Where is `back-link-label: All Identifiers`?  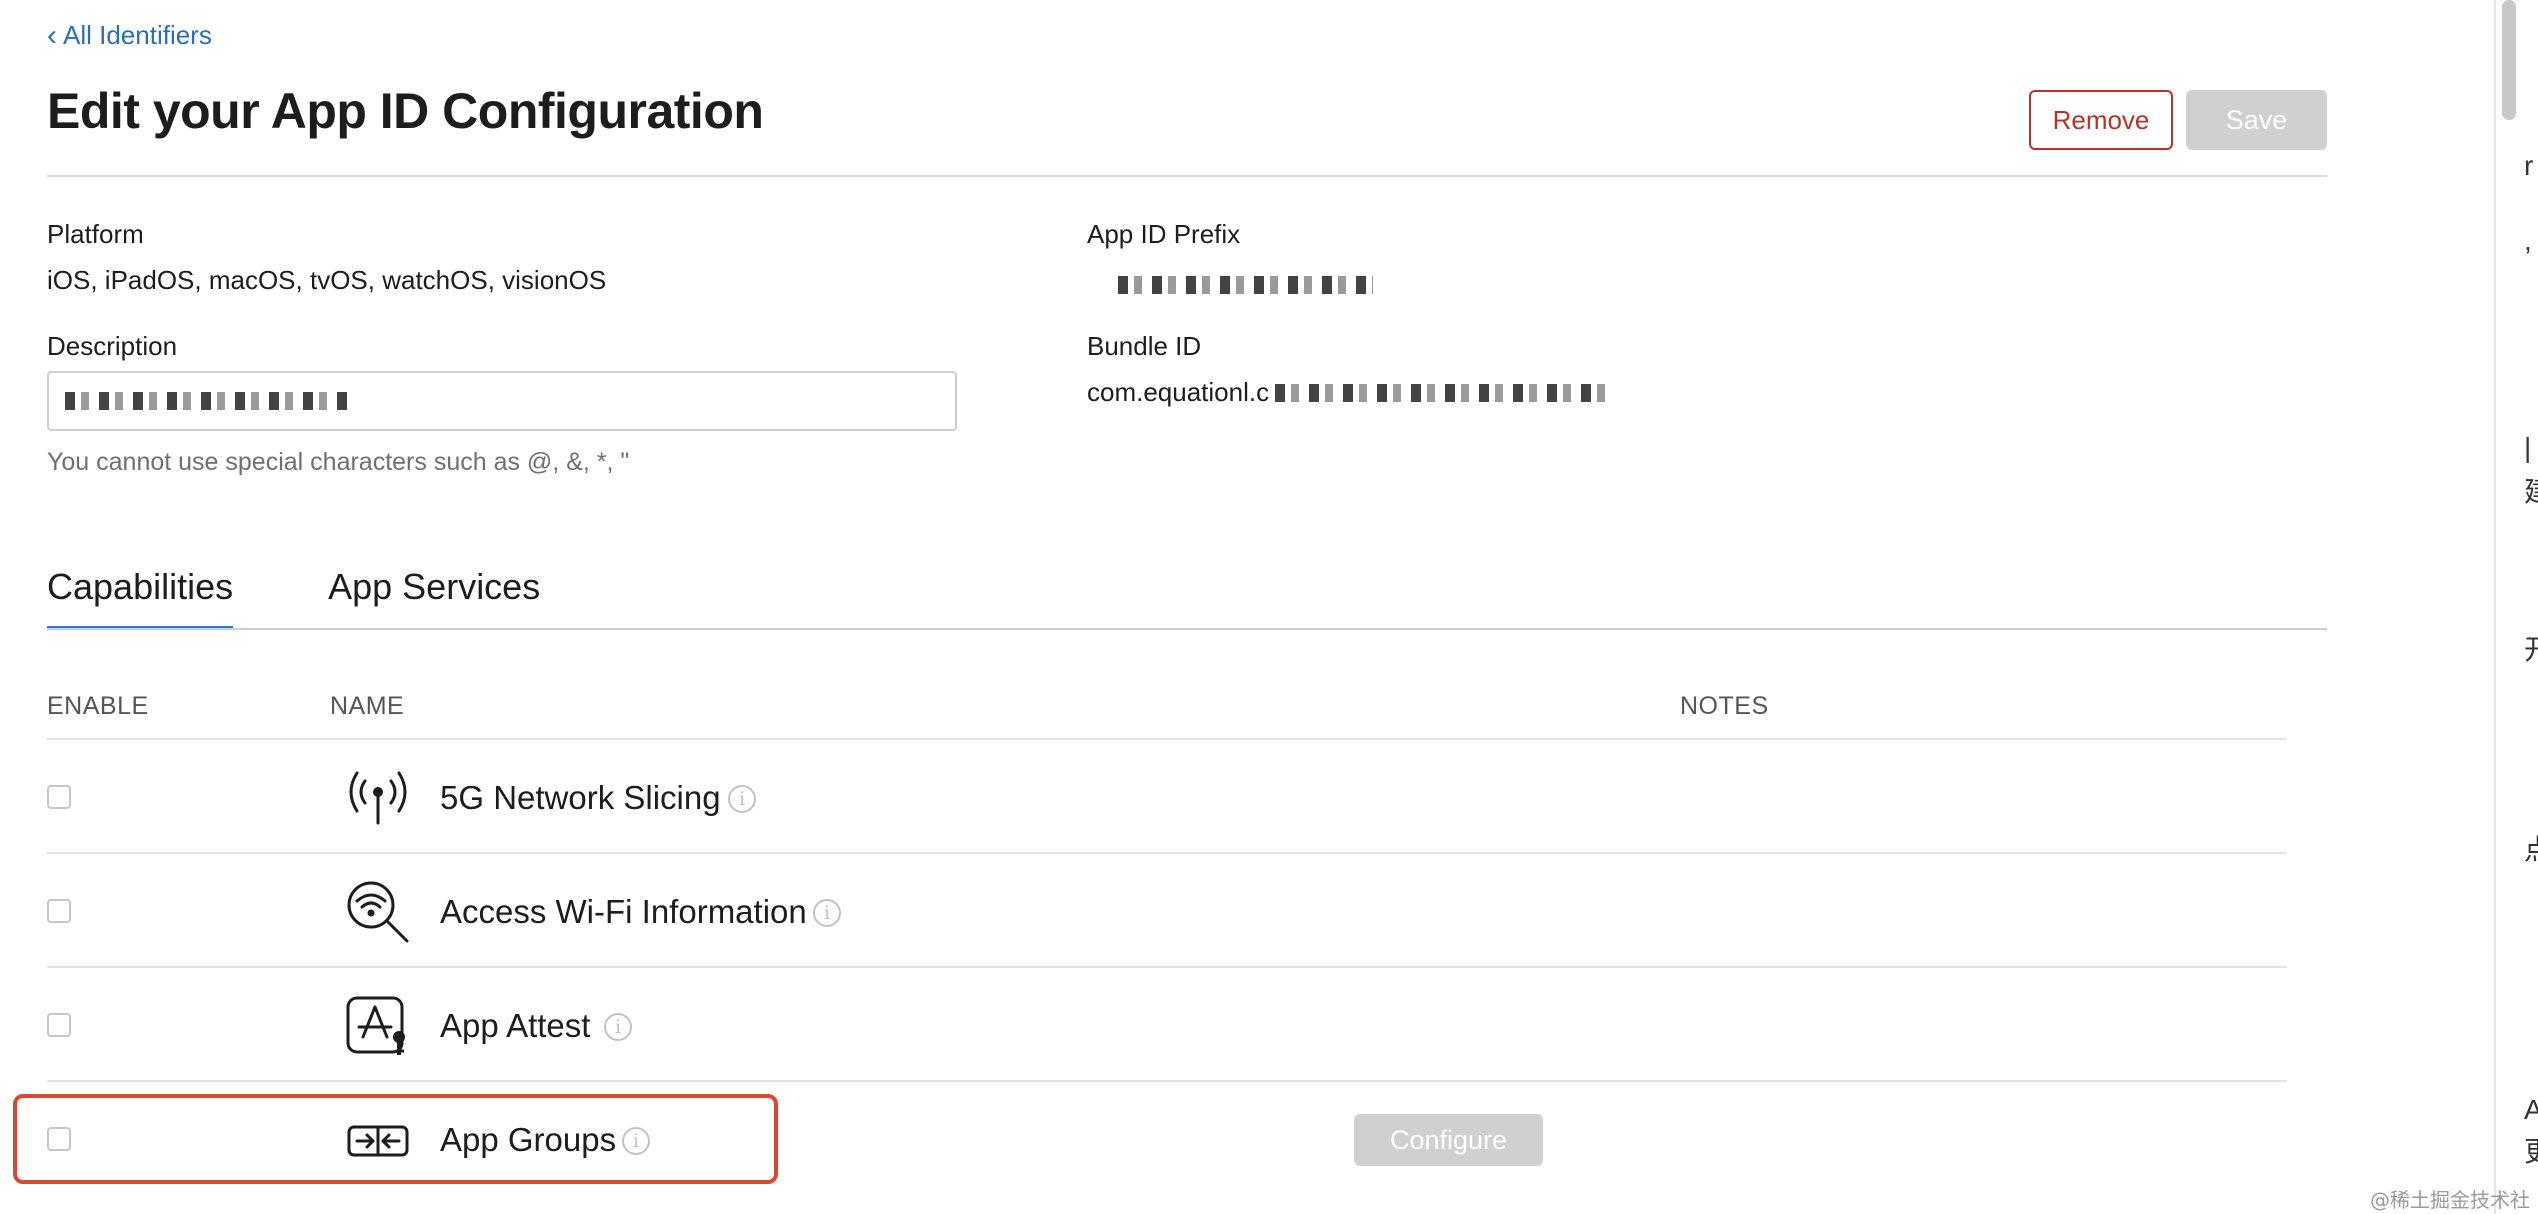 back-link-label: All Identifiers is located at coordinates (137, 35).